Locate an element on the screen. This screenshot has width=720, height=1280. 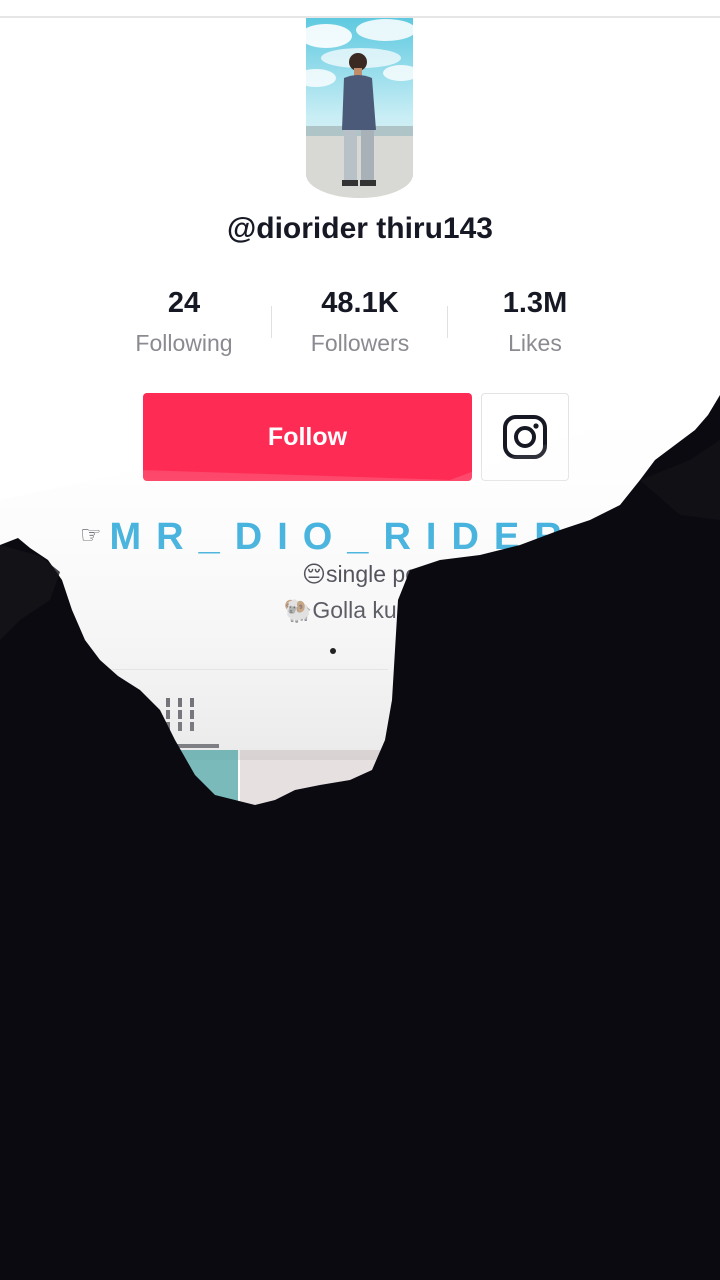
avatar is located at coordinates (359, 108).